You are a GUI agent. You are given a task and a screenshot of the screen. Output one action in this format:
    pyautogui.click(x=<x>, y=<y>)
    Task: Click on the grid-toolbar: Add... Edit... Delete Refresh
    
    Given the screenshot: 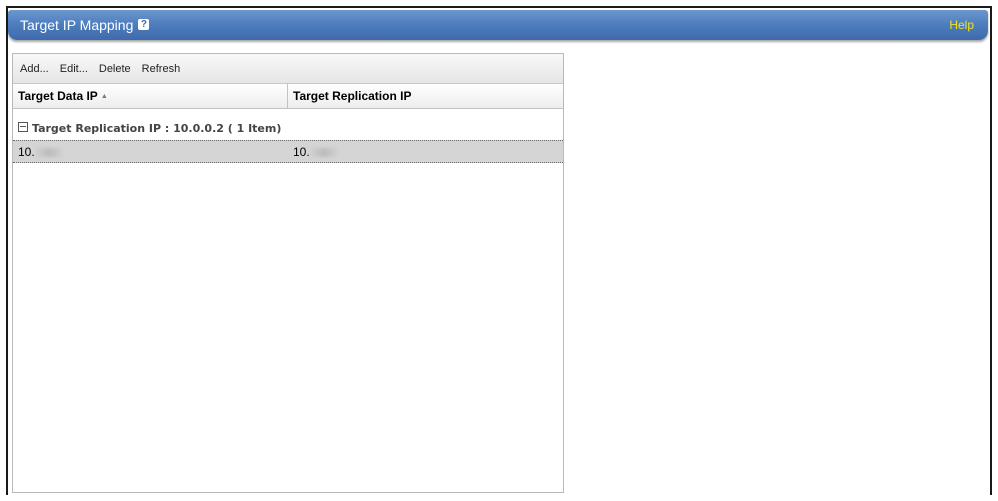 What is the action you would take?
    pyautogui.click(x=288, y=69)
    